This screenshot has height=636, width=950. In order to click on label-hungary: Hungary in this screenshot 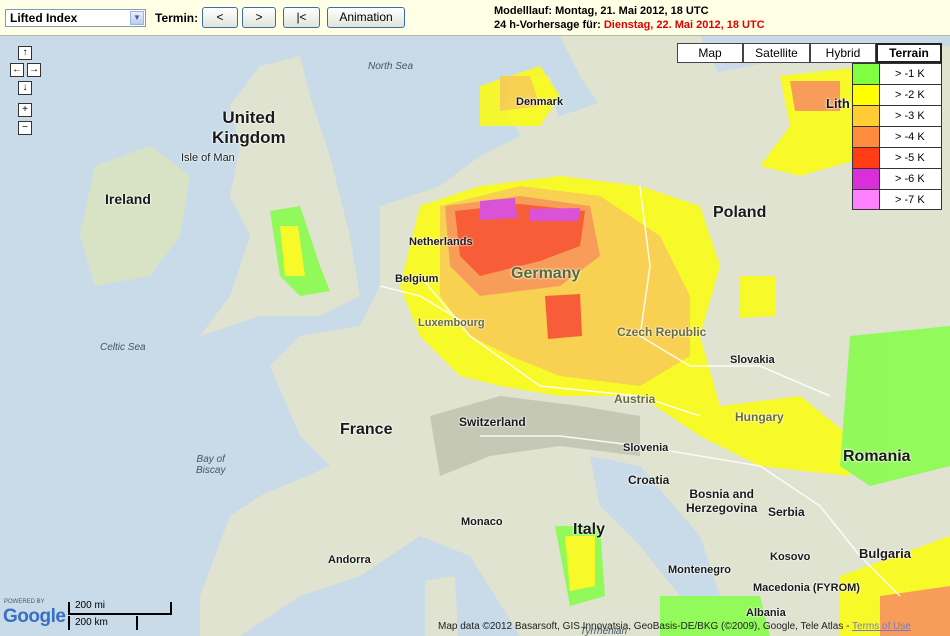, I will do `click(759, 417)`.